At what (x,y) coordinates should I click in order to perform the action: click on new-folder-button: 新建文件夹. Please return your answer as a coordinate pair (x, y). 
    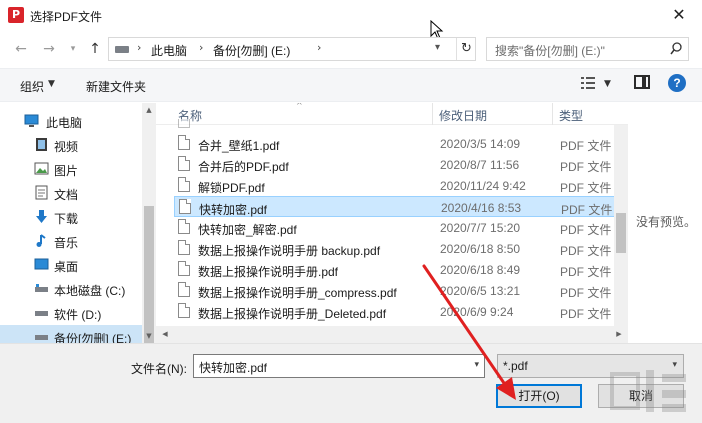
    Looking at the image, I should click on (116, 86).